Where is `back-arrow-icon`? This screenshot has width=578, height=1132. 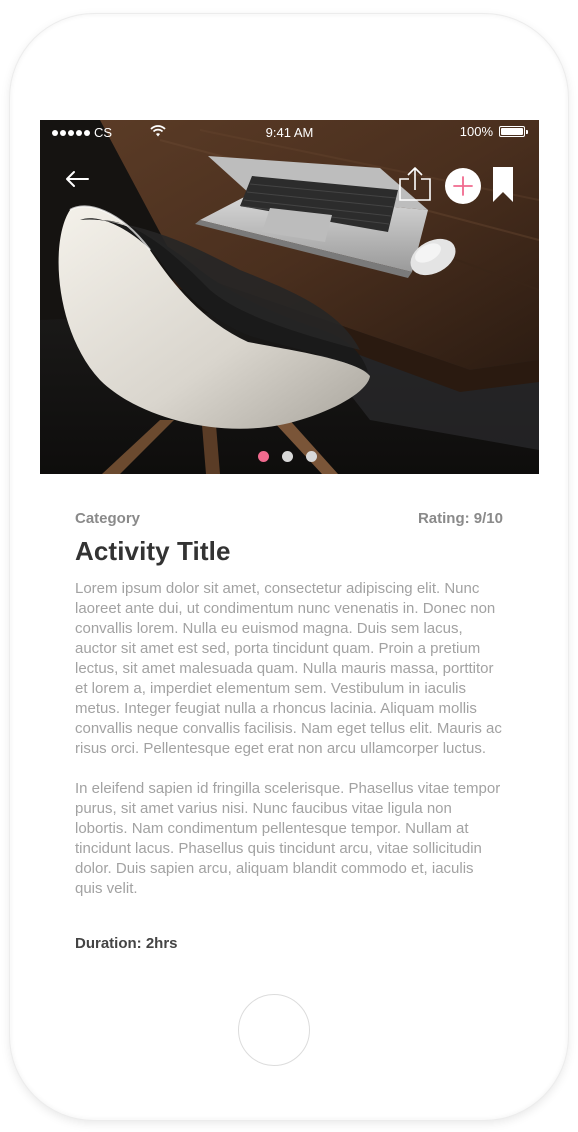 back-arrow-icon is located at coordinates (77, 179).